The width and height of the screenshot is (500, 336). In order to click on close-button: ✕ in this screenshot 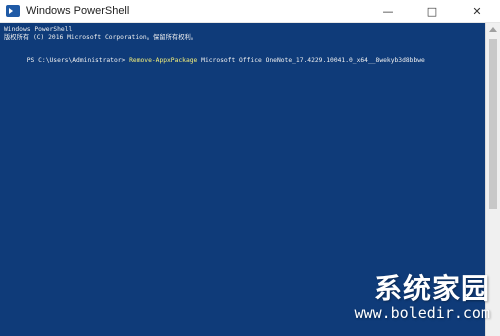, I will do `click(477, 11)`.